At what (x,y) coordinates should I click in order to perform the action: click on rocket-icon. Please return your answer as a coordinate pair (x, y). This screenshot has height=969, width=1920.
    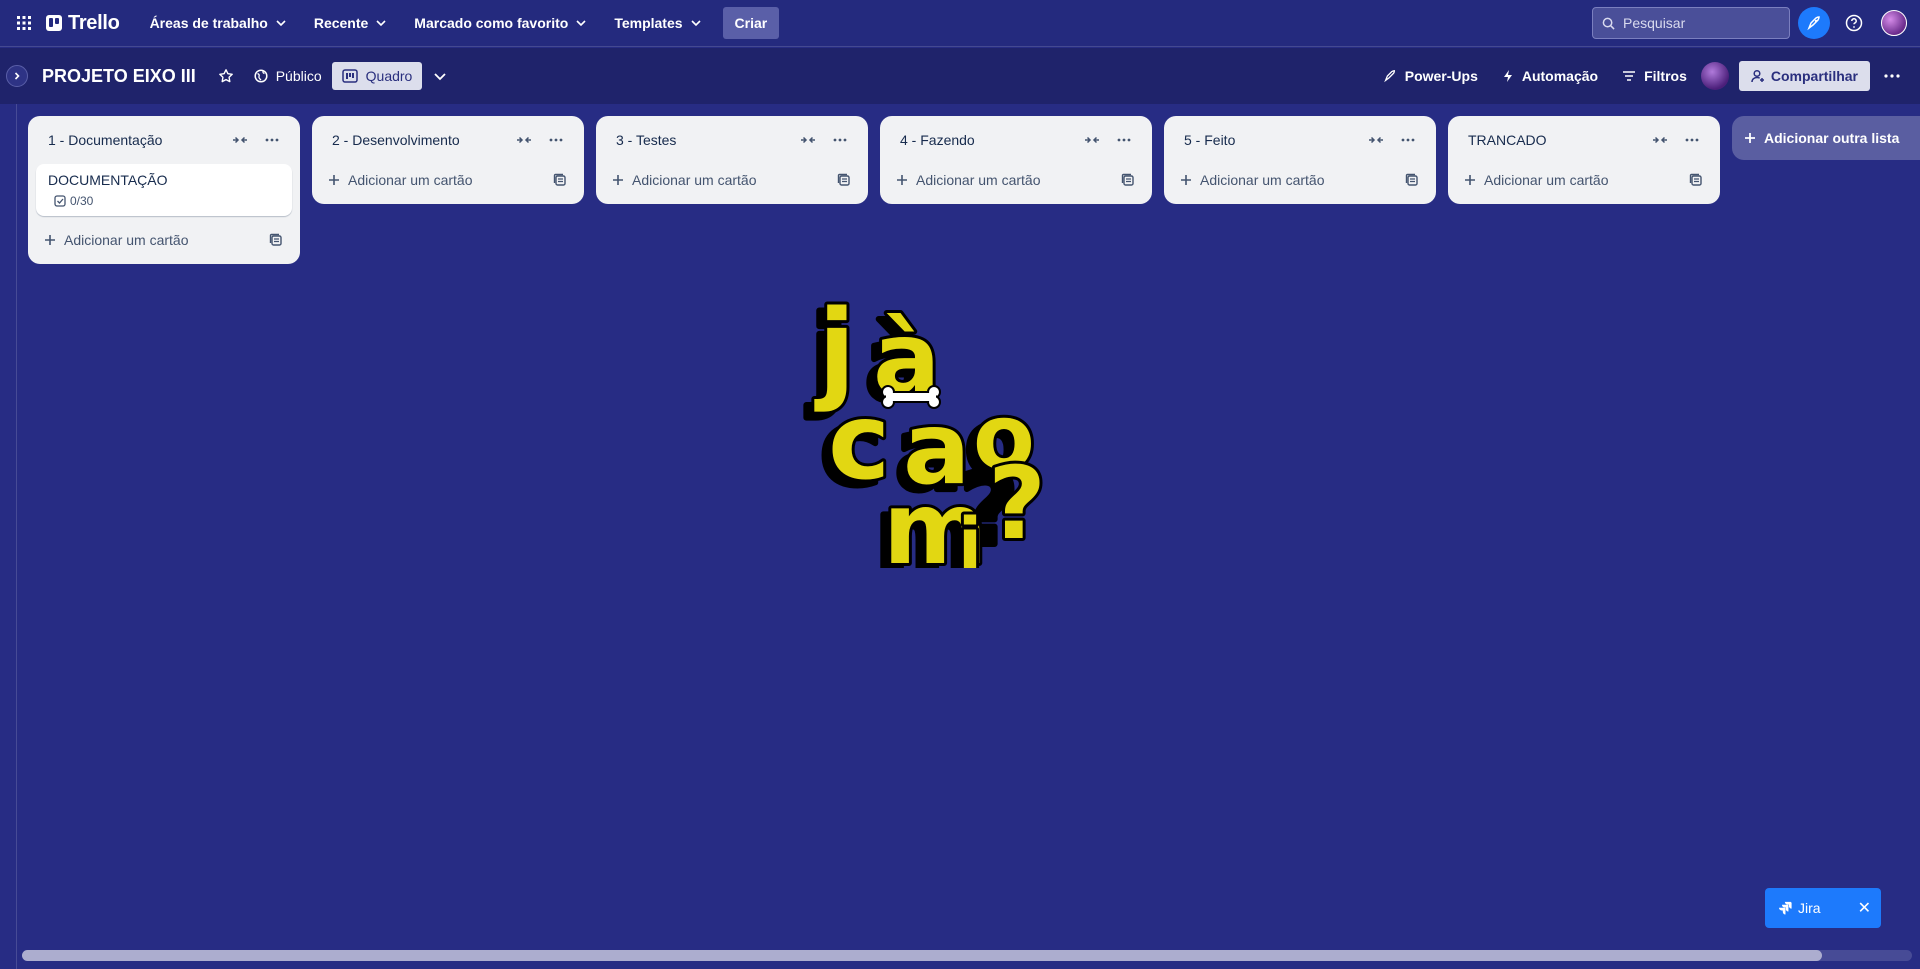
    Looking at the image, I should click on (1813, 23).